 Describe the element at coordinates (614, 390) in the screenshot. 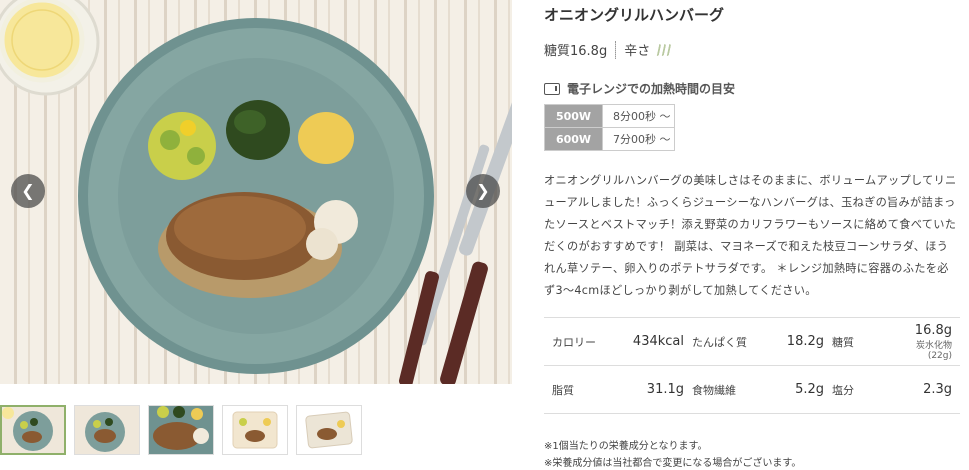

I see `fat-cell: 脂質 31.1g` at that location.